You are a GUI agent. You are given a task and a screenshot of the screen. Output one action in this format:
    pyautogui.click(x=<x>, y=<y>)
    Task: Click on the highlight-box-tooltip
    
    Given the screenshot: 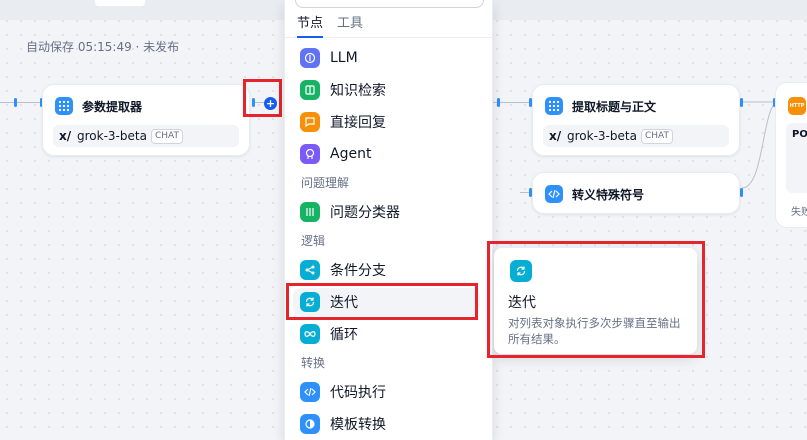 What is the action you would take?
    pyautogui.click(x=596, y=299)
    